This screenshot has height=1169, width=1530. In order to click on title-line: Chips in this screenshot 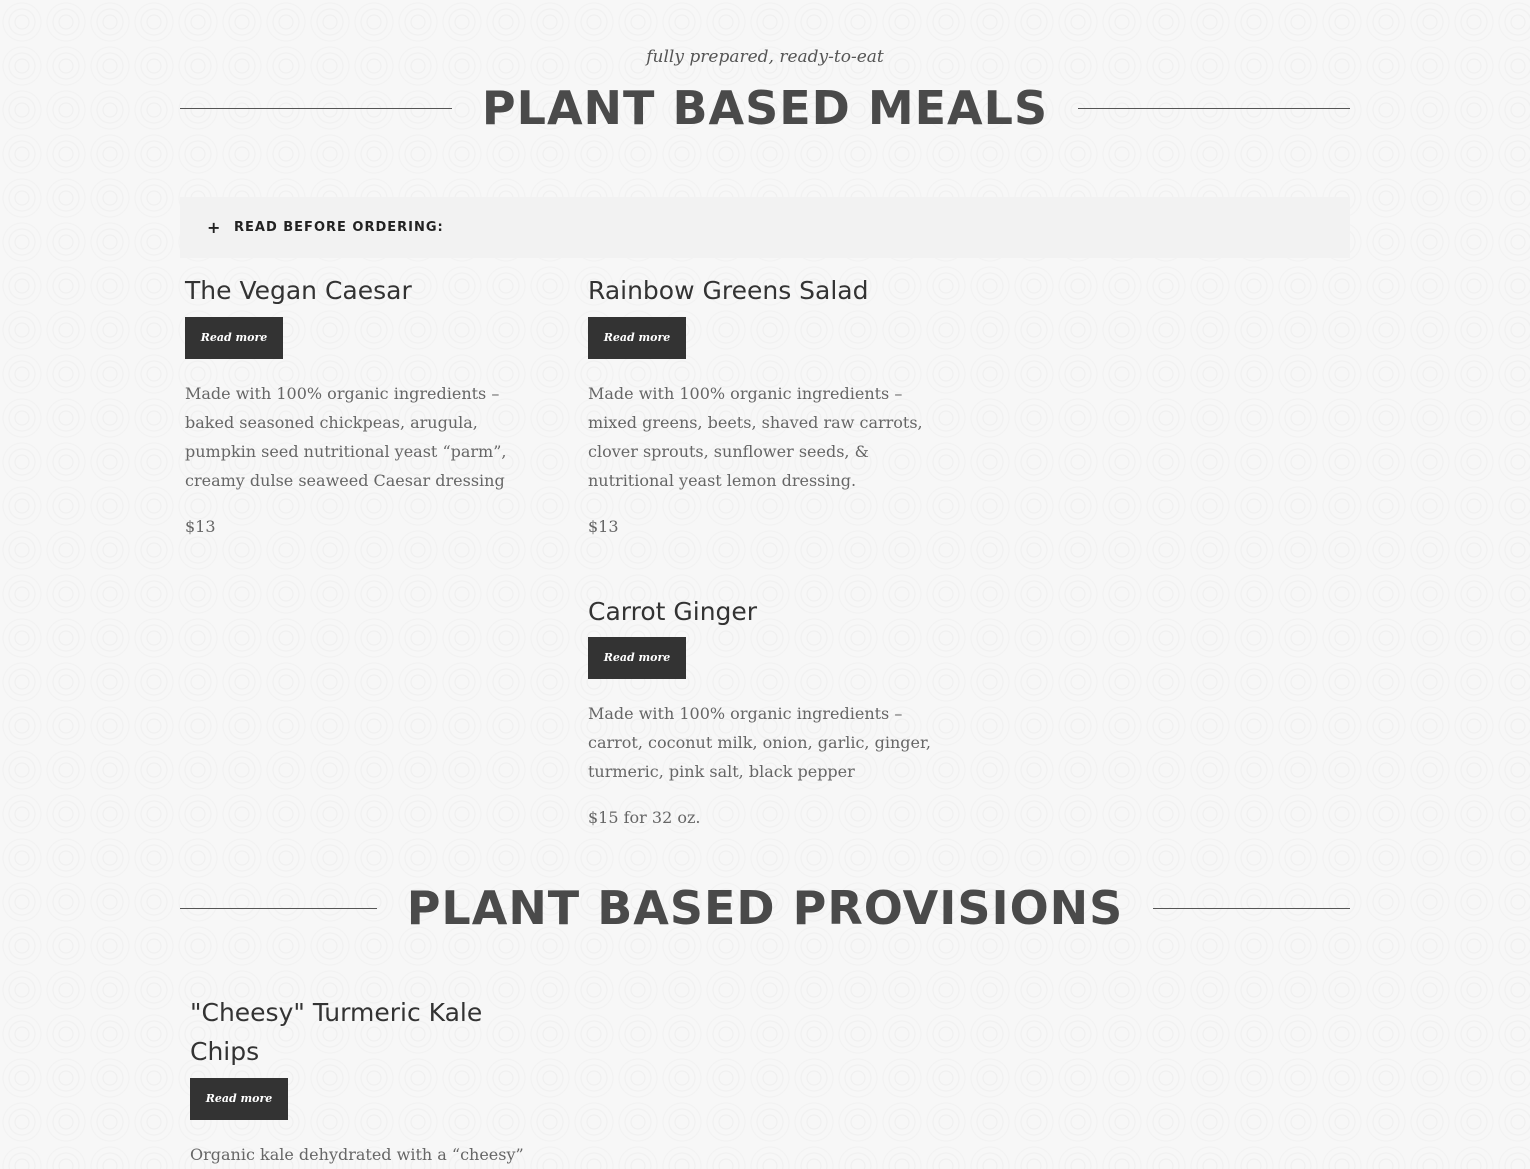, I will do `click(225, 1051)`.